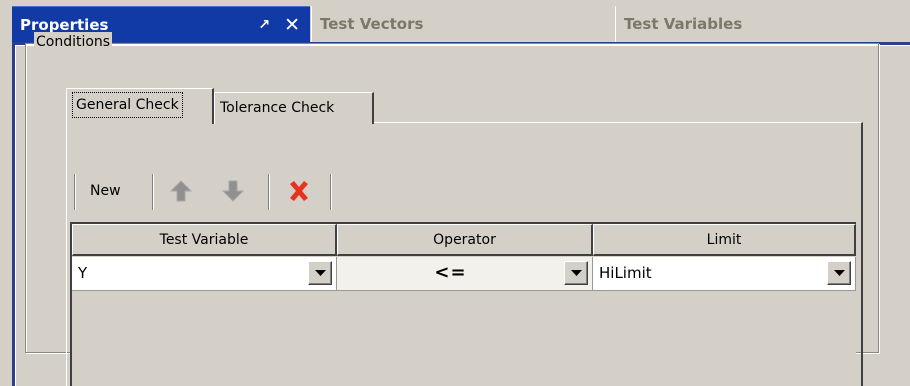 The image size is (910, 386). I want to click on test-variable-dropdown-button, so click(320, 273).